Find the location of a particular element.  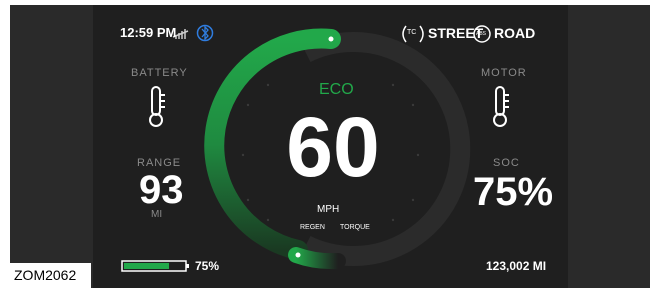

left-bezel is located at coordinates (51, 146).